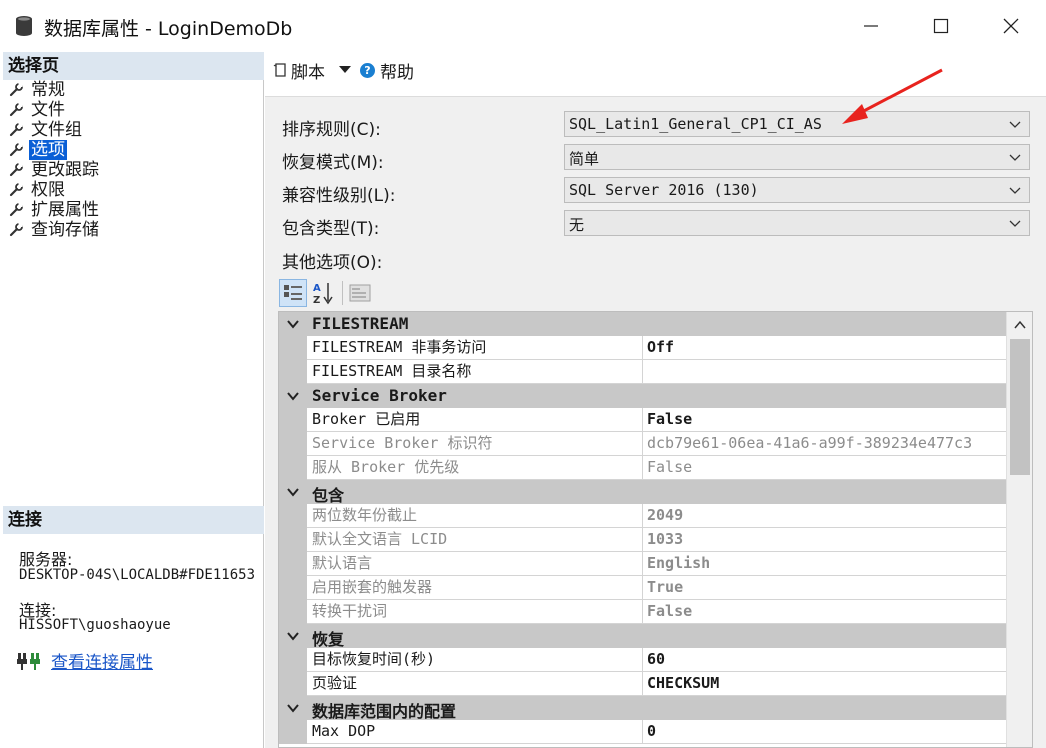  I want to click on grid-property-value: Off, so click(824, 348).